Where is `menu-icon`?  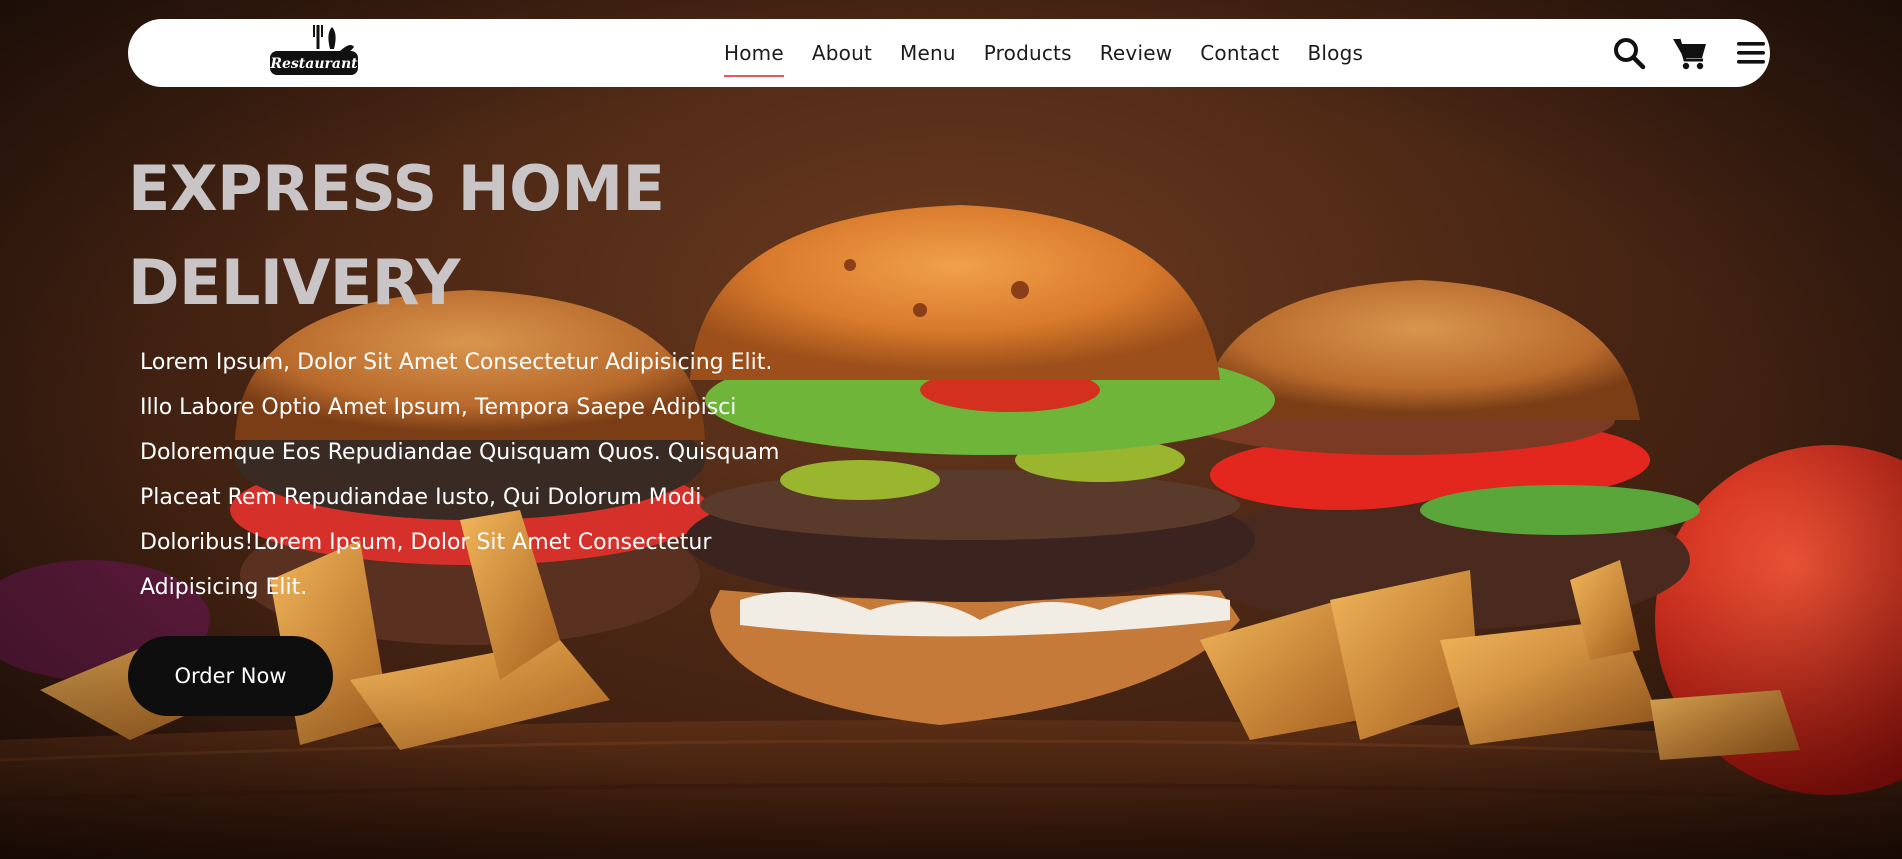
menu-icon is located at coordinates (1751, 53).